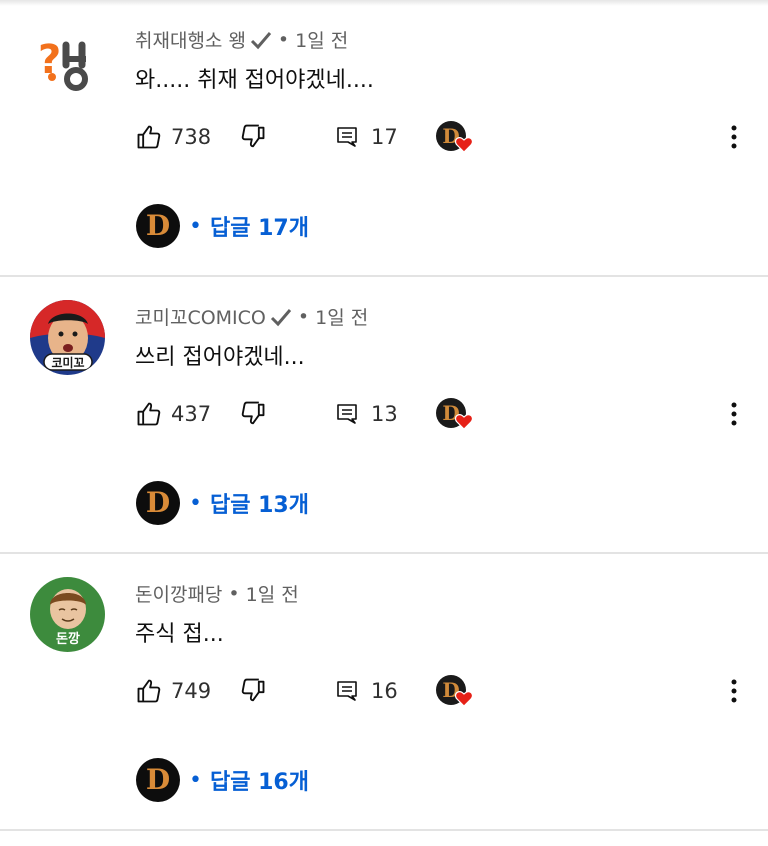 Image resolution: width=768 pixels, height=846 pixels. What do you see at coordinates (67, 614) in the screenshot?
I see `author-avatar: 돈깡` at bounding box center [67, 614].